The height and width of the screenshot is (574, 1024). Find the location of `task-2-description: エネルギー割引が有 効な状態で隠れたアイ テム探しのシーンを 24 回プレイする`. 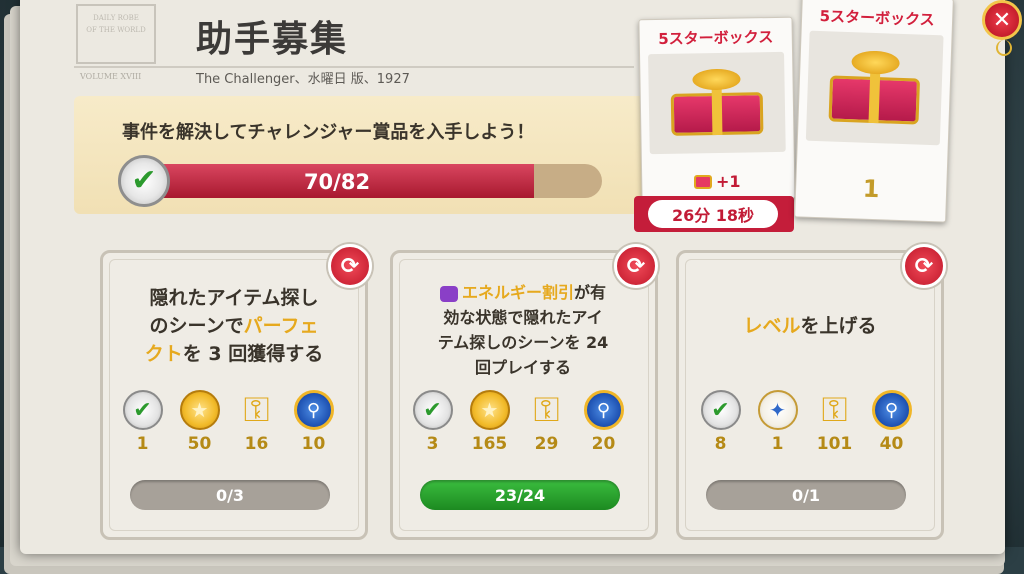

task-2-description: エネルギー割引が有 効な状態で隠れたアイ テム探しのシーンを 24 回プレイする is located at coordinates (523, 330).